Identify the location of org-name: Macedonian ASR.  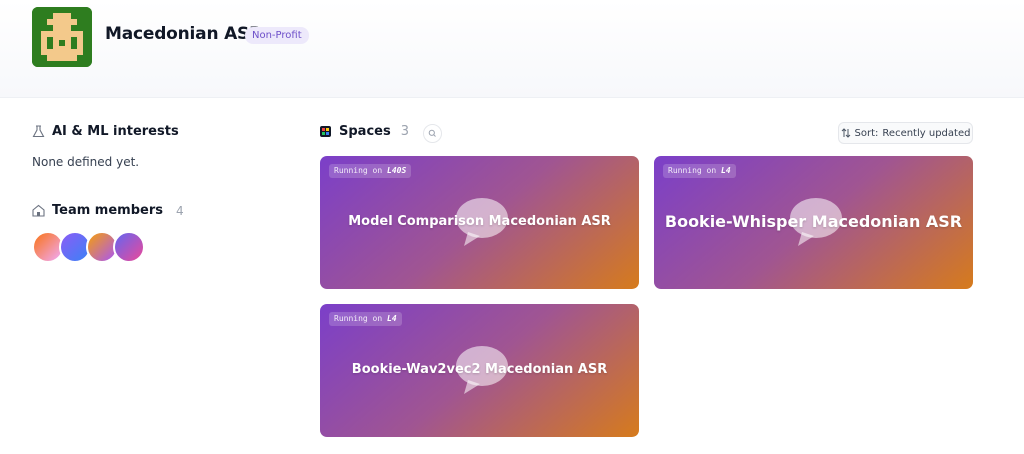
(183, 34).